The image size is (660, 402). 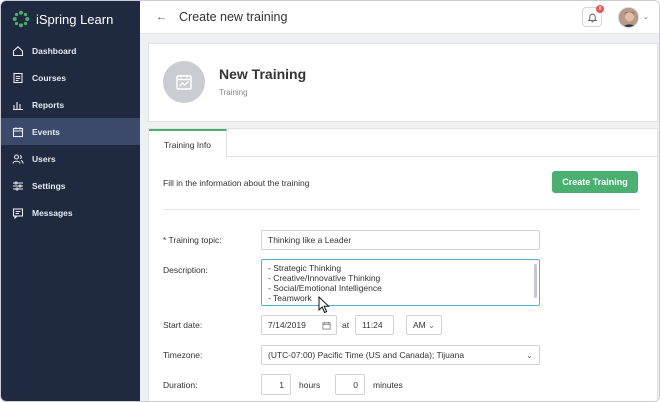 What do you see at coordinates (400, 240) in the screenshot?
I see `training-topic-input: Thinking like a Leader` at bounding box center [400, 240].